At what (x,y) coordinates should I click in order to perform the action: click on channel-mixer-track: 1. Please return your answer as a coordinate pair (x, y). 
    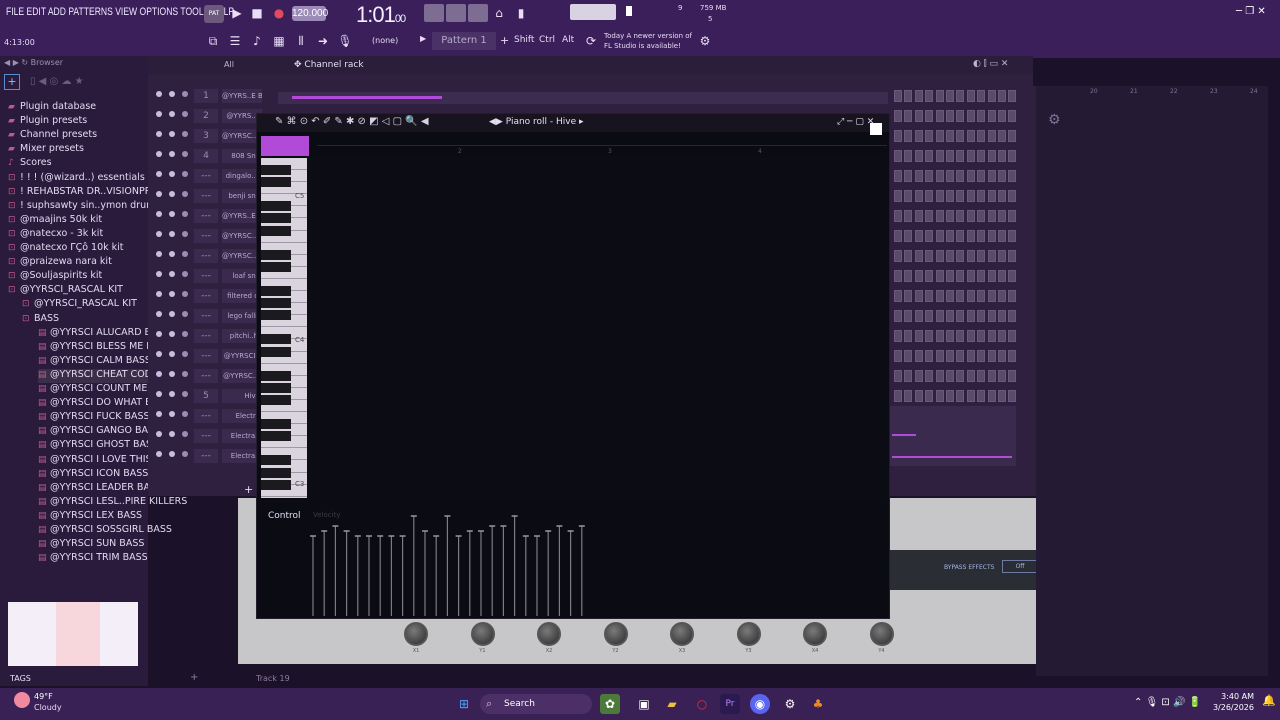
    Looking at the image, I should click on (206, 96).